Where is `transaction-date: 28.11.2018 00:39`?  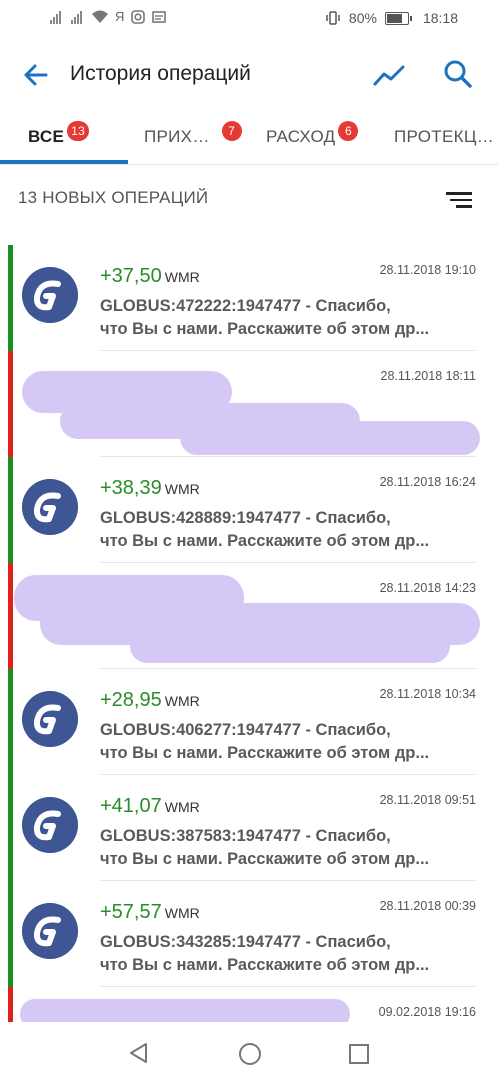
transaction-date: 28.11.2018 00:39 is located at coordinates (427, 906).